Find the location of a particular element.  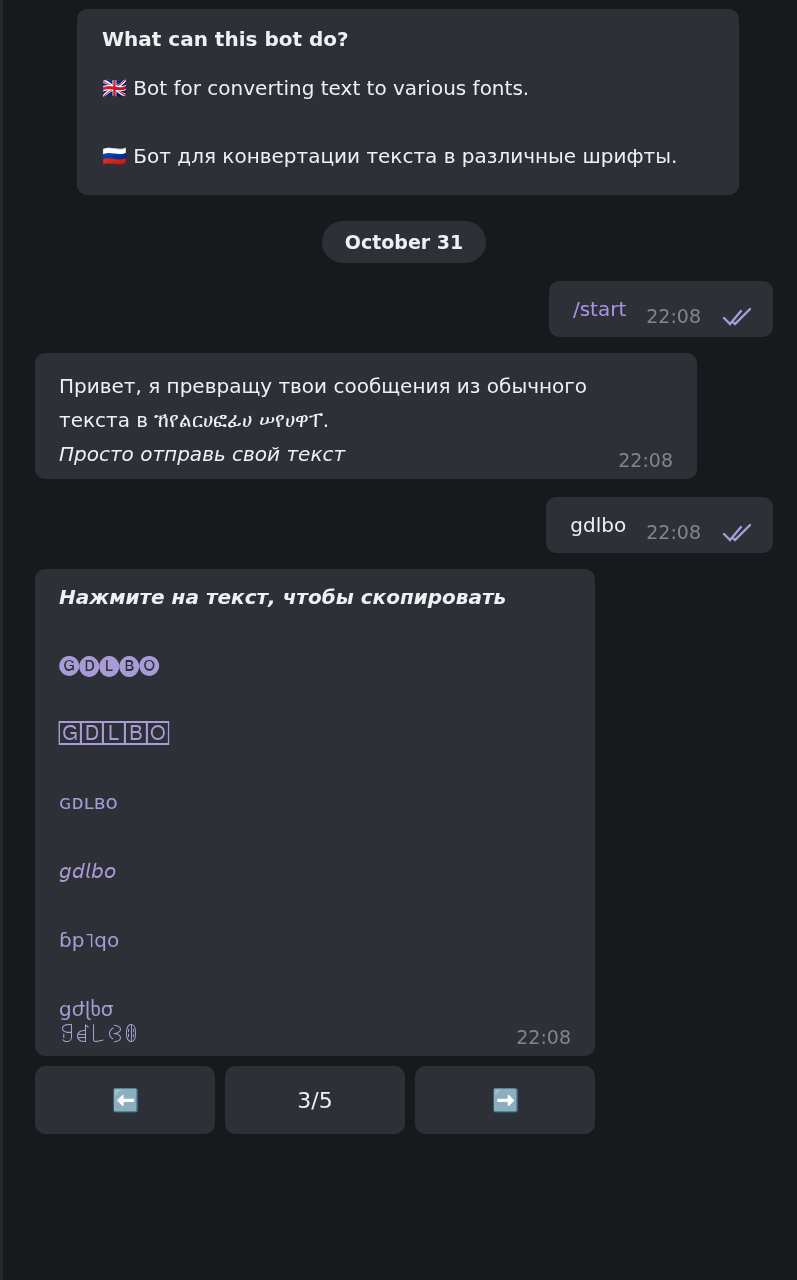

message-text: Привет, я превращу твои сообщения из обычного текста в ኸየልርሀፎፊሀ ሠየሀዋፐ. is located at coordinates (324, 403).